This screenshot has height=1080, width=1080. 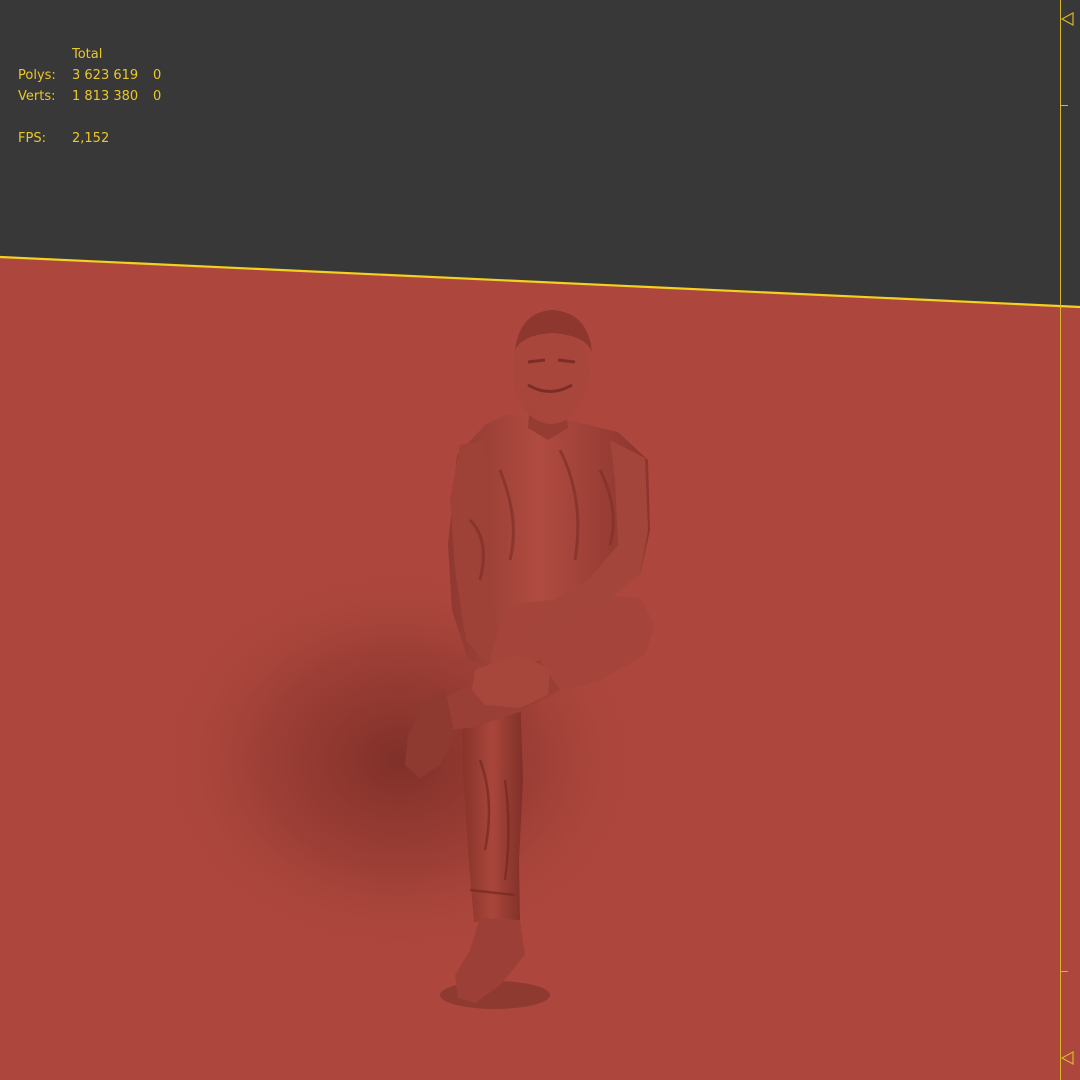 What do you see at coordinates (157, 96) in the screenshot?
I see `verts-selected: 0` at bounding box center [157, 96].